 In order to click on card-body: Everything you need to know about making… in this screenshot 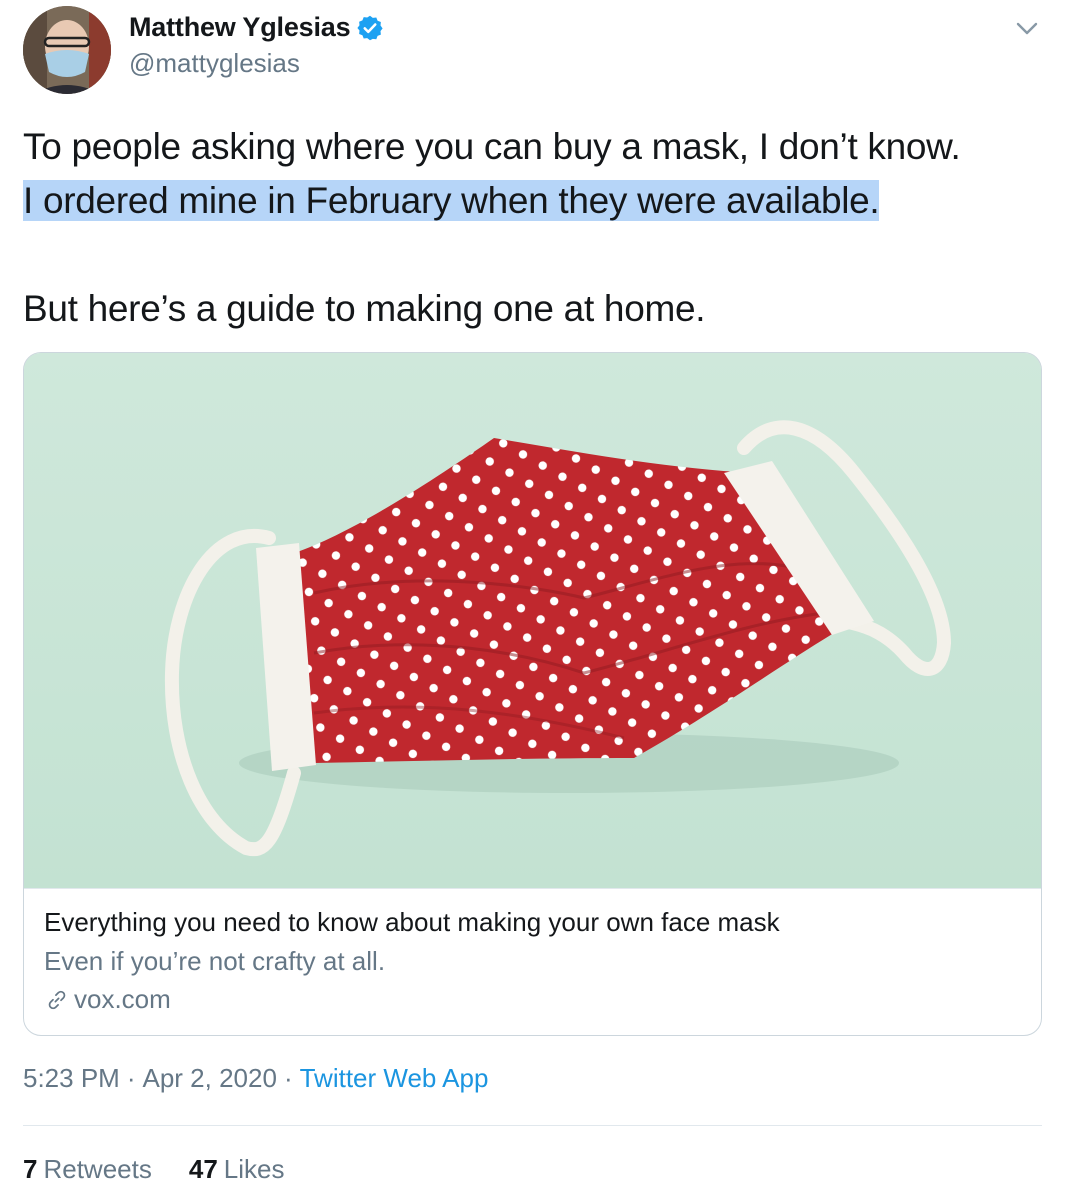, I will do `click(532, 961)`.